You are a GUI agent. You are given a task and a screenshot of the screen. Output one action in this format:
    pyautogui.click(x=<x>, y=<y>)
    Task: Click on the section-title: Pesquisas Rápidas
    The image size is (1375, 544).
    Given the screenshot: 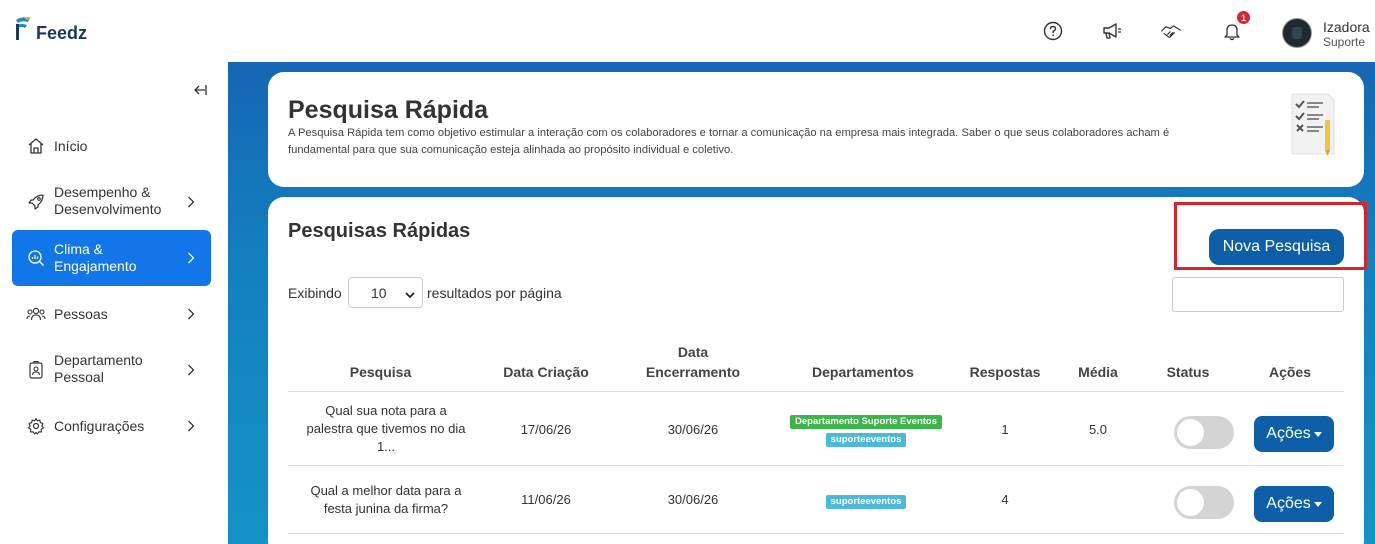 What is the action you would take?
    pyautogui.click(x=379, y=231)
    